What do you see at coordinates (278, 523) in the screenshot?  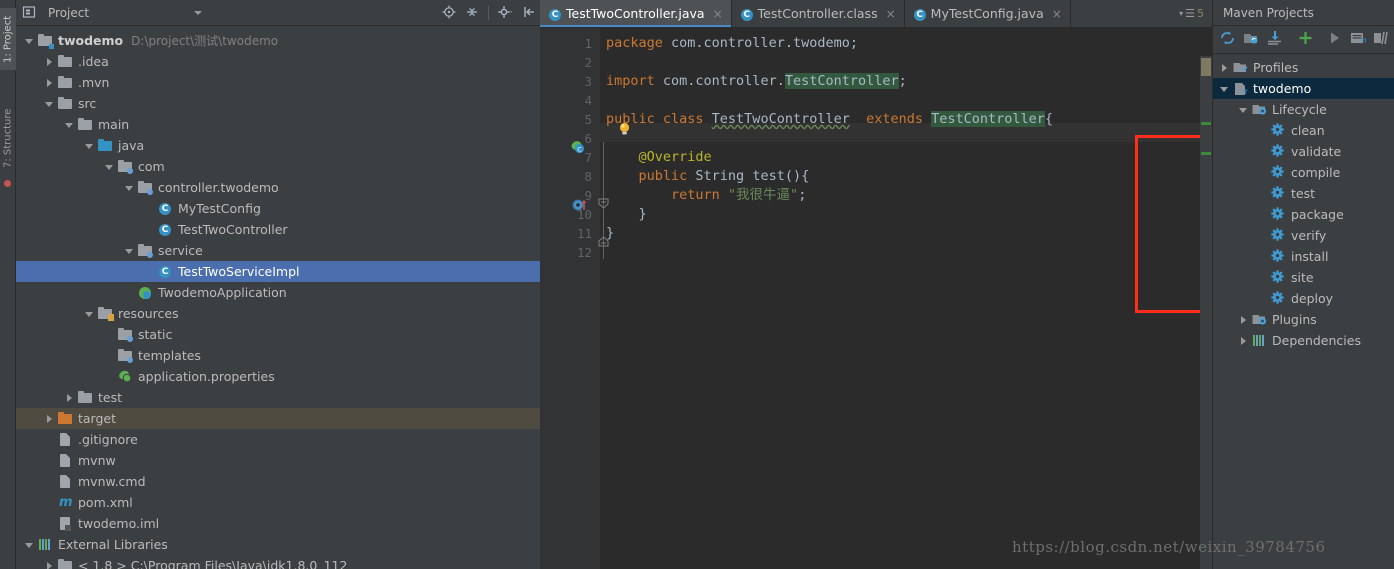 I see `project-tree-row: twodemo.iml` at bounding box center [278, 523].